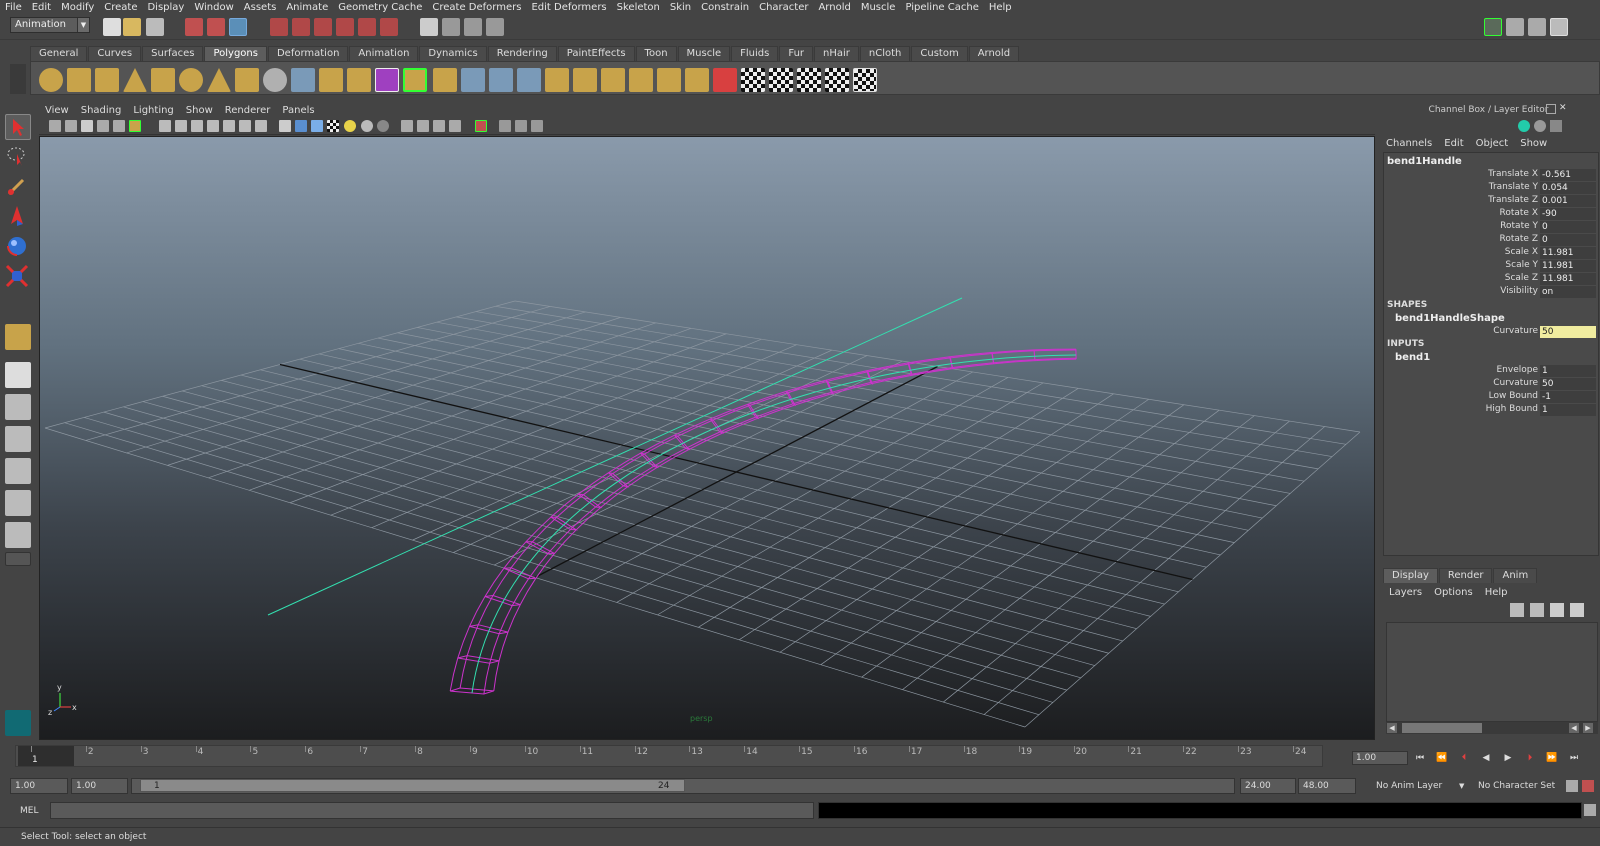 This screenshot has width=1600, height=846. I want to click on bridge-icon, so click(473, 80).